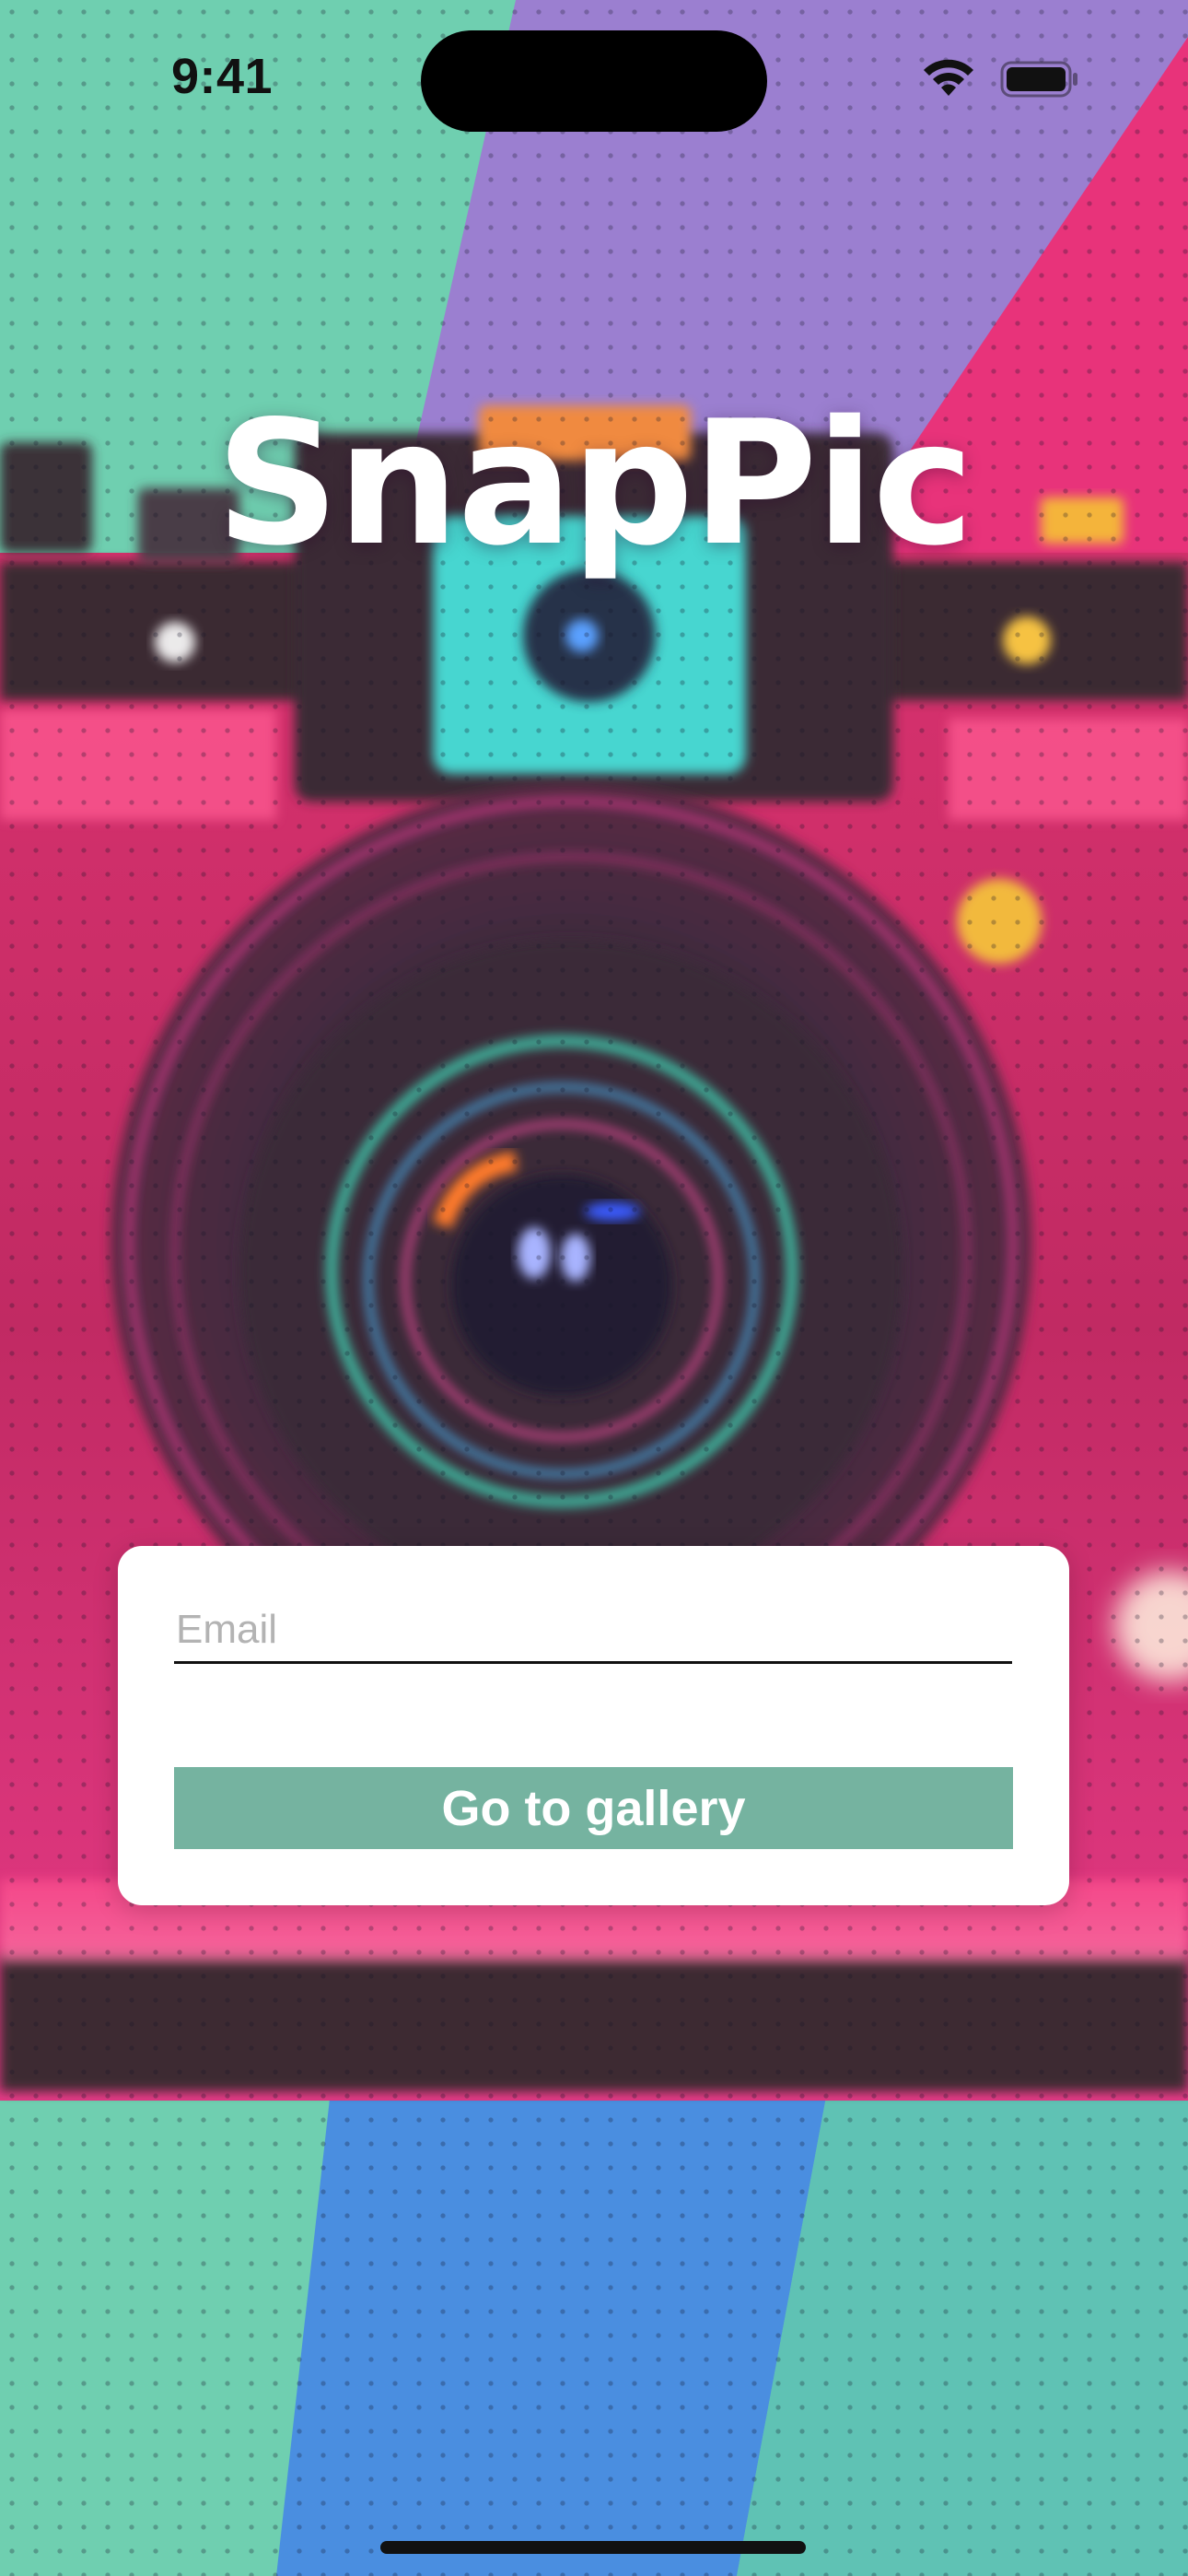 The width and height of the screenshot is (1188, 2576). Describe the element at coordinates (594, 81) in the screenshot. I see `dynamic-island` at that location.